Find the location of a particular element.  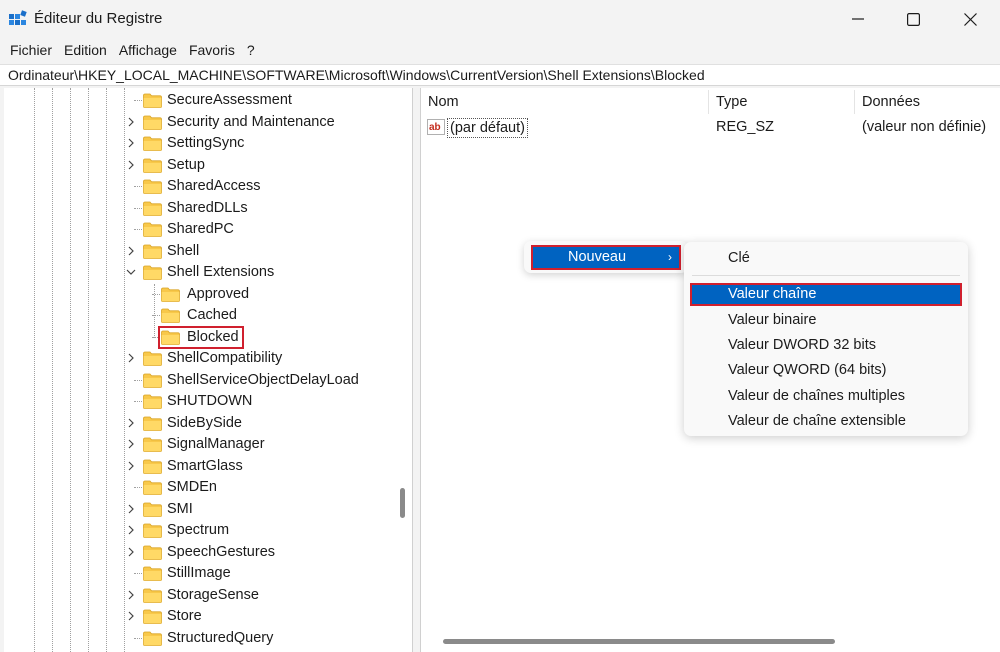

menu-item-new: Nouveau › is located at coordinates (606, 257).